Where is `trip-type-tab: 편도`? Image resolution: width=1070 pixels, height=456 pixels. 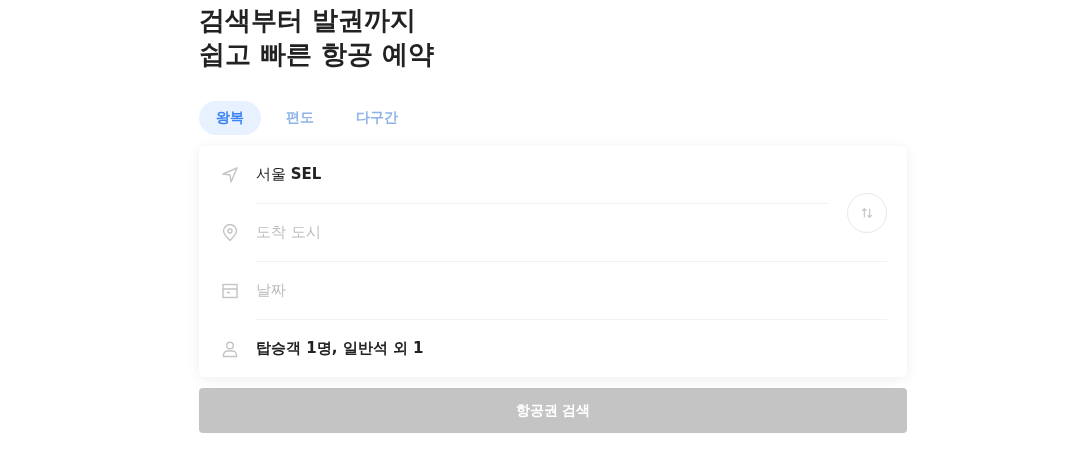
trip-type-tab: 편도 is located at coordinates (300, 118).